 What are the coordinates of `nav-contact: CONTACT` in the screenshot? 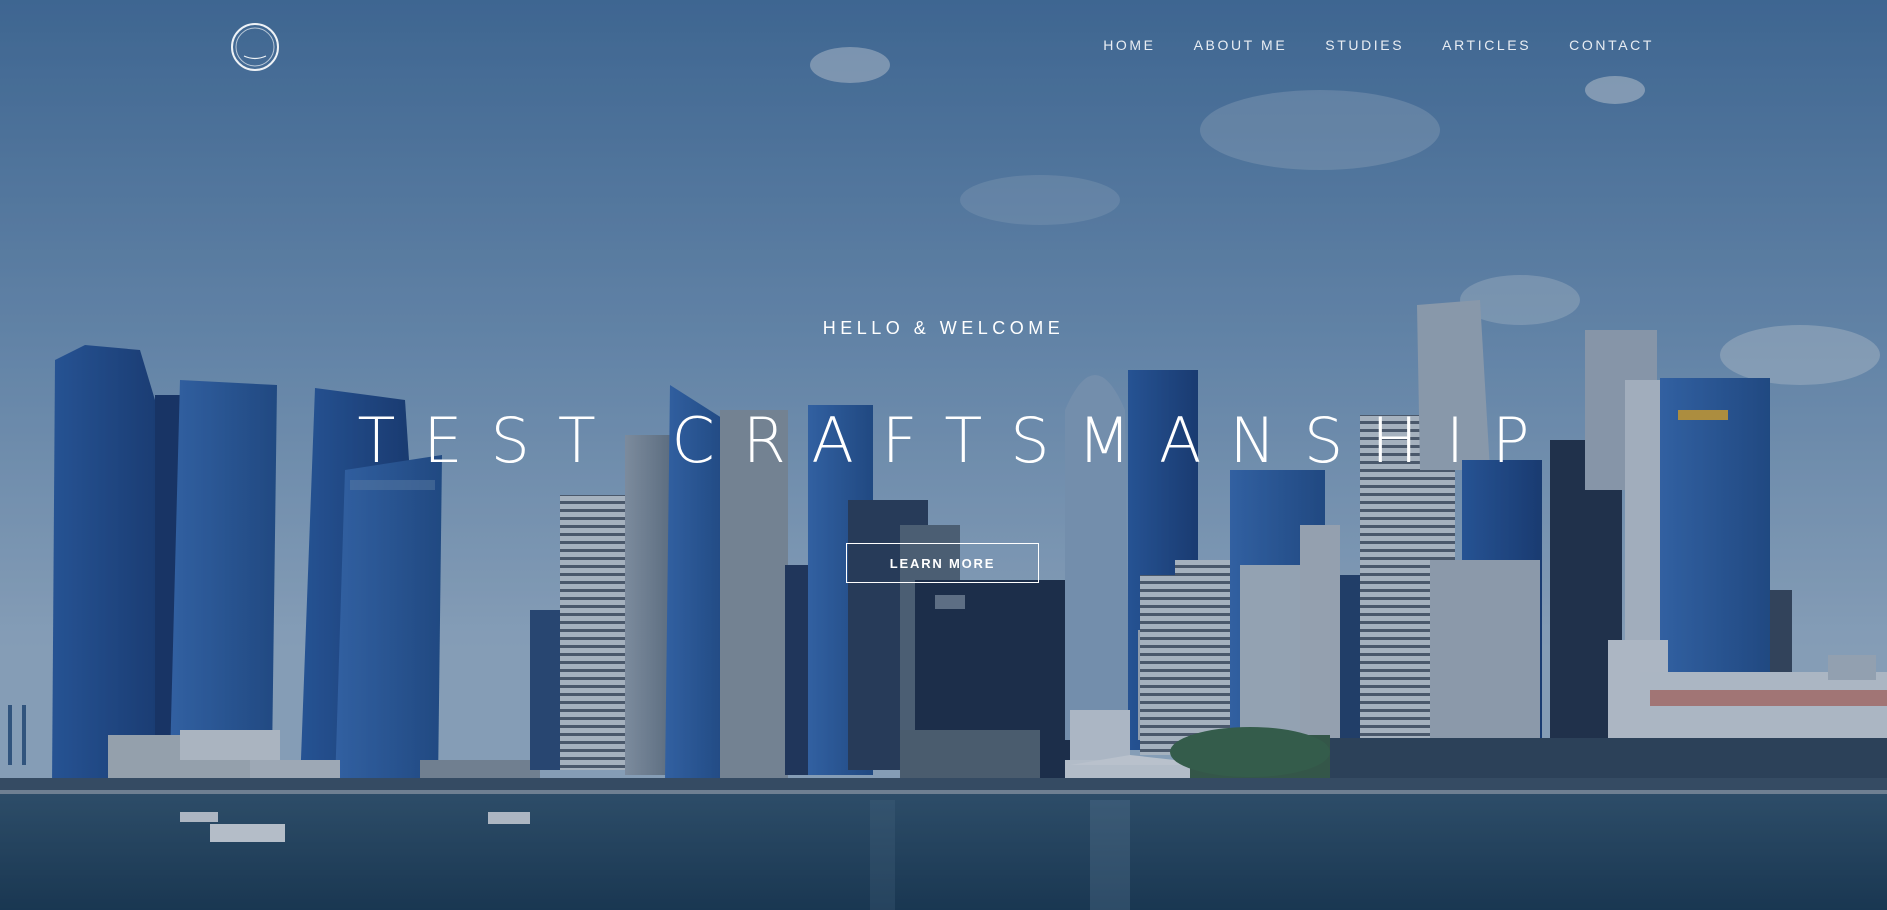 It's located at (1611, 45).